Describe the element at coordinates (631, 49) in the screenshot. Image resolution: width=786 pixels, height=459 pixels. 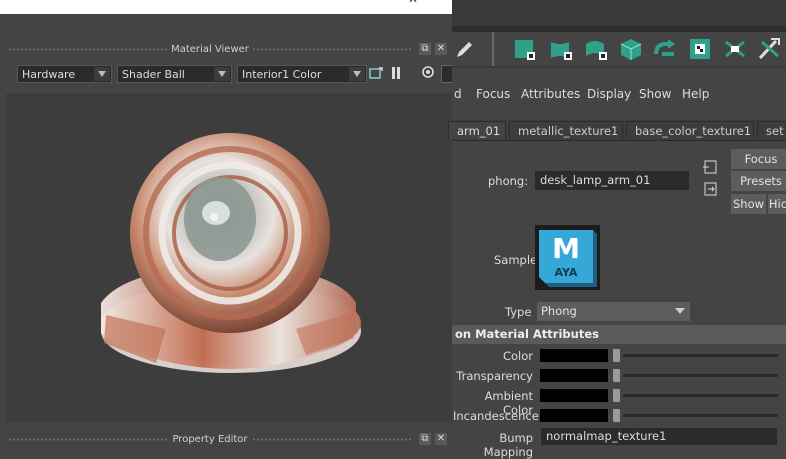
I see `poly-cube-icon` at that location.